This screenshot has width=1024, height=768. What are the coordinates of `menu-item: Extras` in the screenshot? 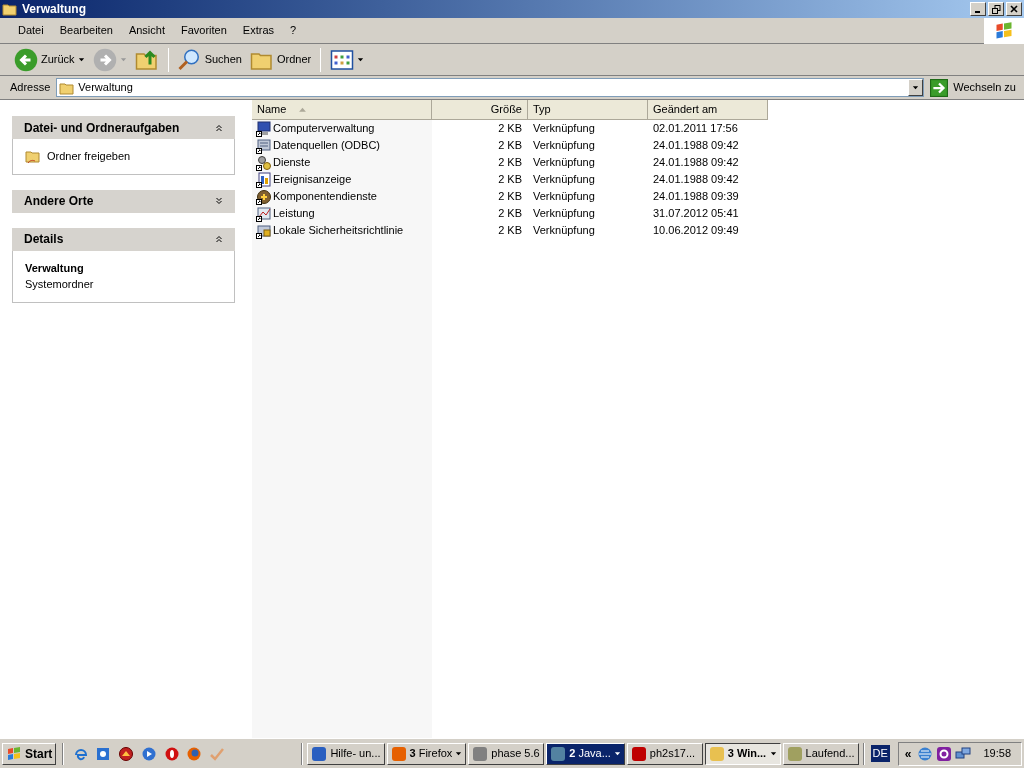 It's located at (258, 30).